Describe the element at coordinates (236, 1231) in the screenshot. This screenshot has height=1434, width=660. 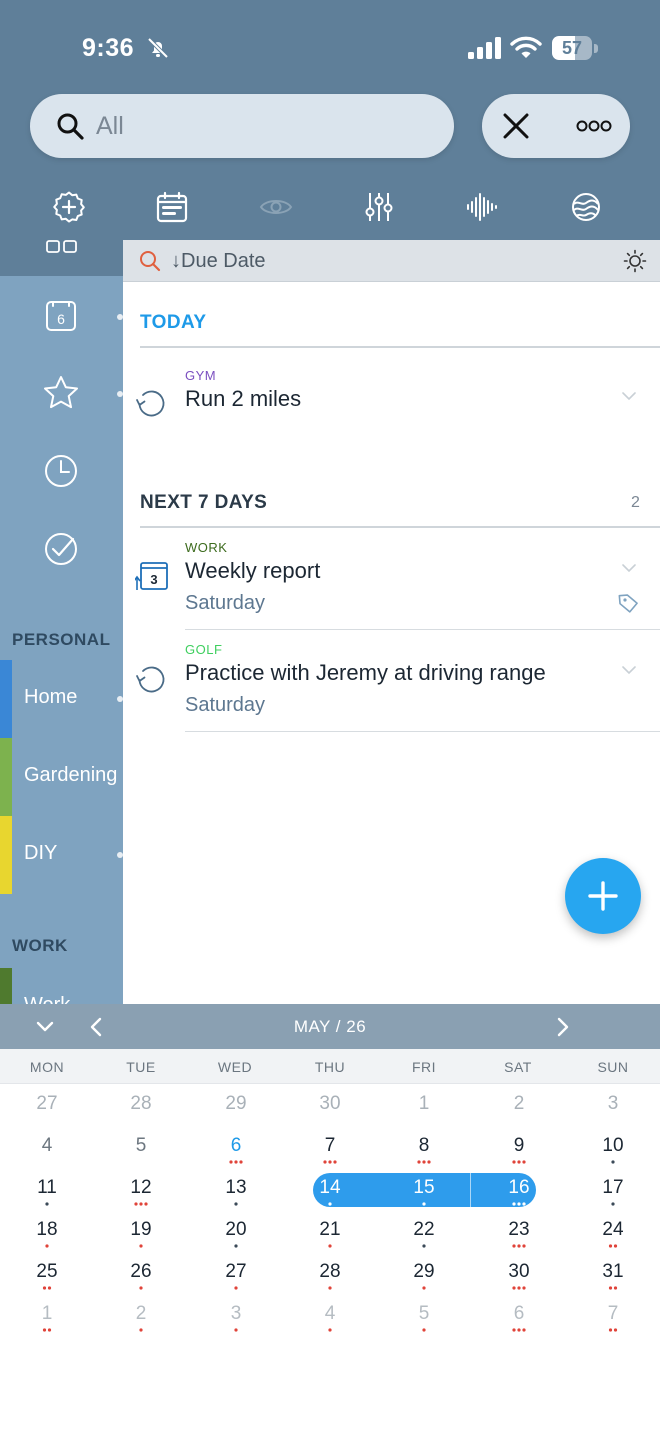
I see `calendar-day: 20` at that location.